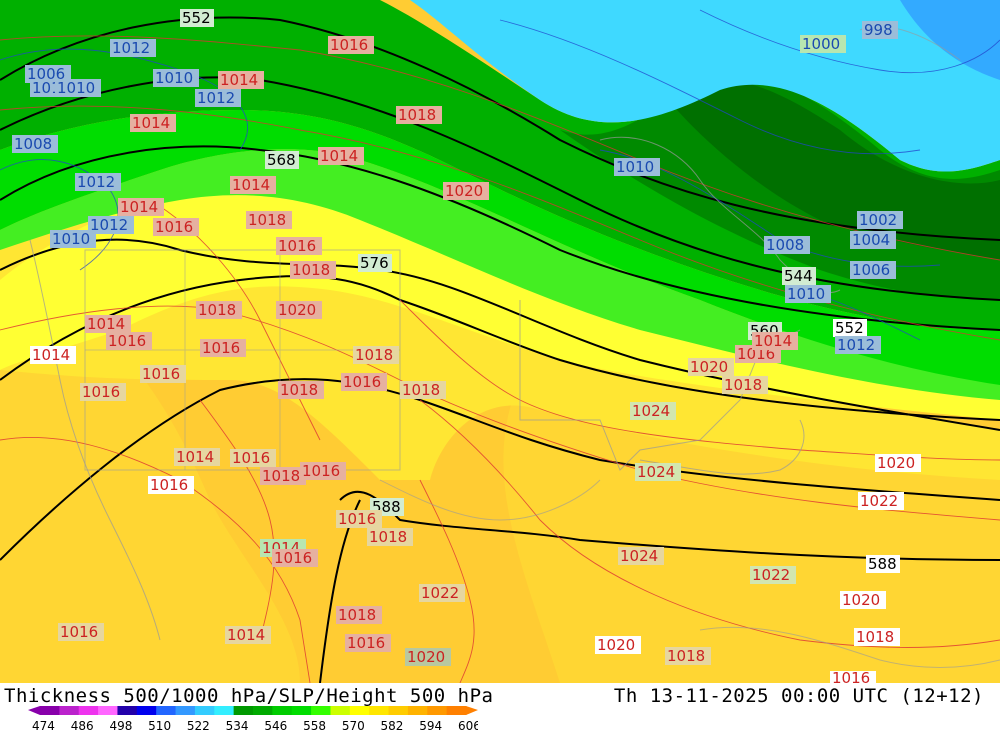 The height and width of the screenshot is (733, 1000). I want to click on slp-label: 1002, so click(878, 220).